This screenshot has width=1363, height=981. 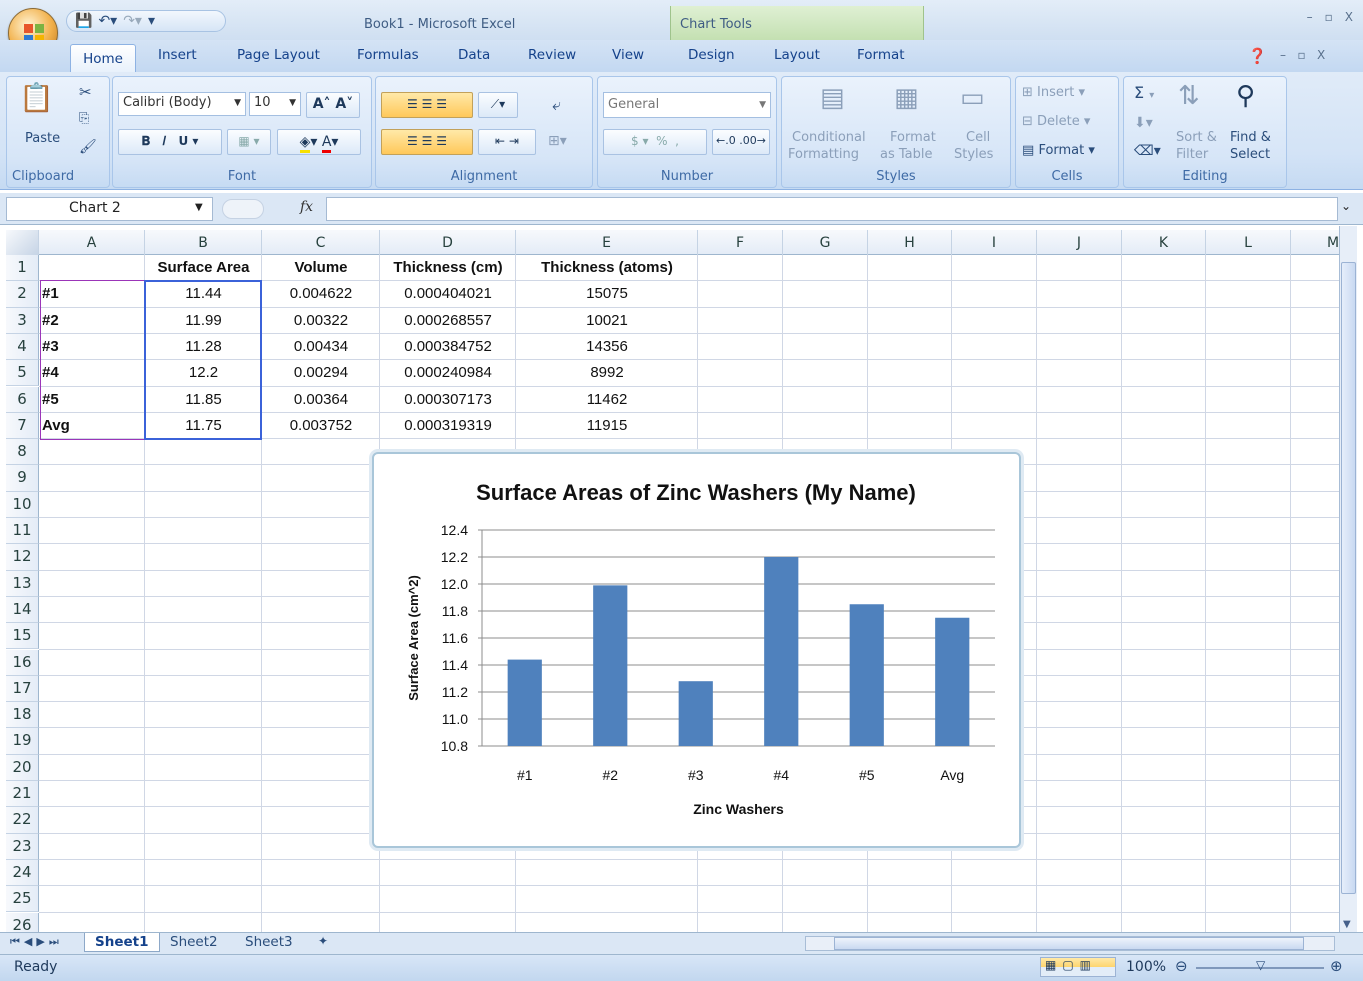 What do you see at coordinates (388, 55) in the screenshot?
I see `tab-formulas: Formulas` at bounding box center [388, 55].